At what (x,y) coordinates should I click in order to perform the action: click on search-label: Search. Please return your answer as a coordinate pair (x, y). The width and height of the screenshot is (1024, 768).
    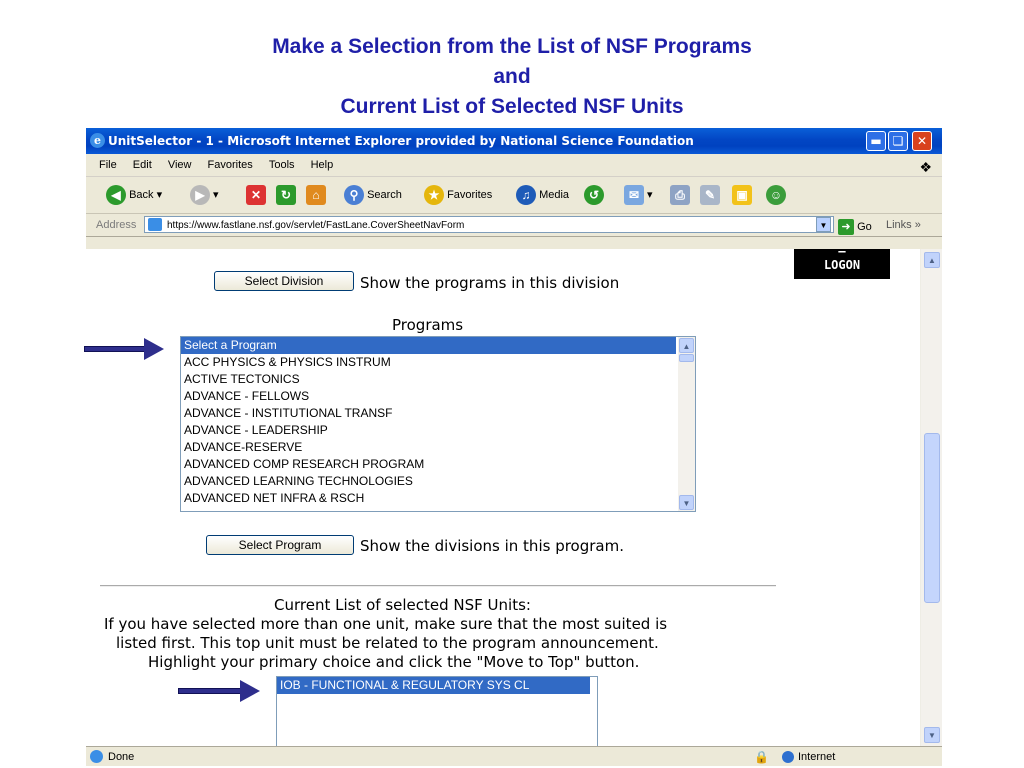
    Looking at the image, I should click on (384, 195).